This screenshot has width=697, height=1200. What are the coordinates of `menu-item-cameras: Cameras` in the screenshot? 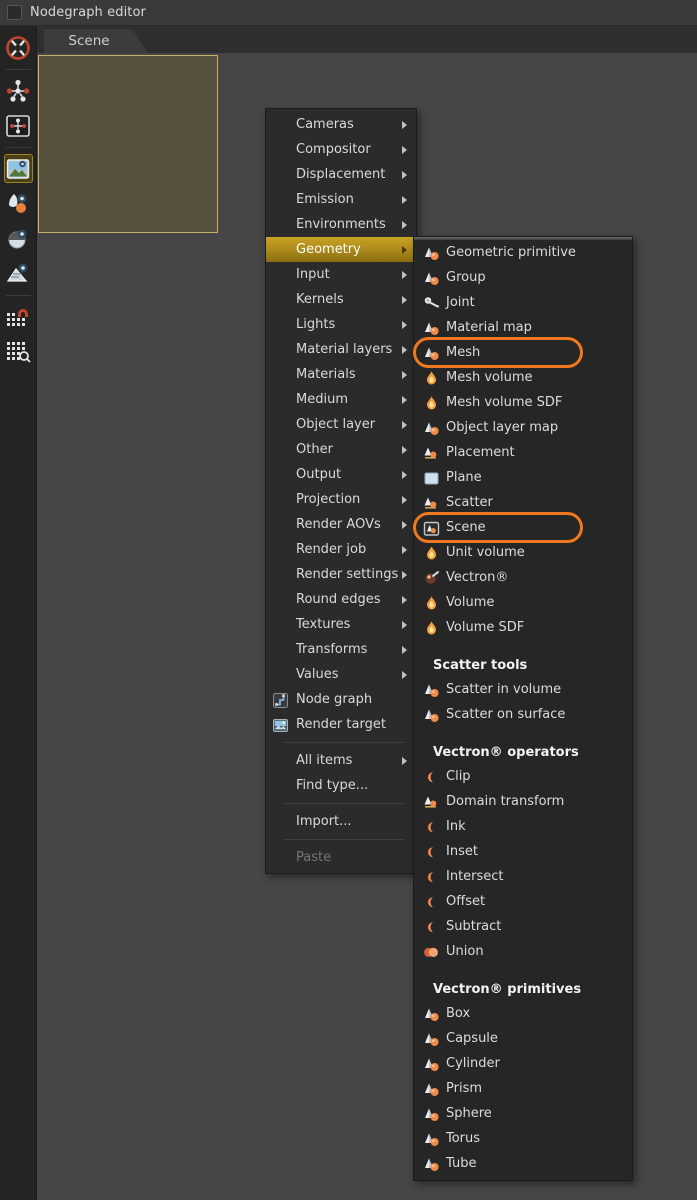 It's located at (341, 124).